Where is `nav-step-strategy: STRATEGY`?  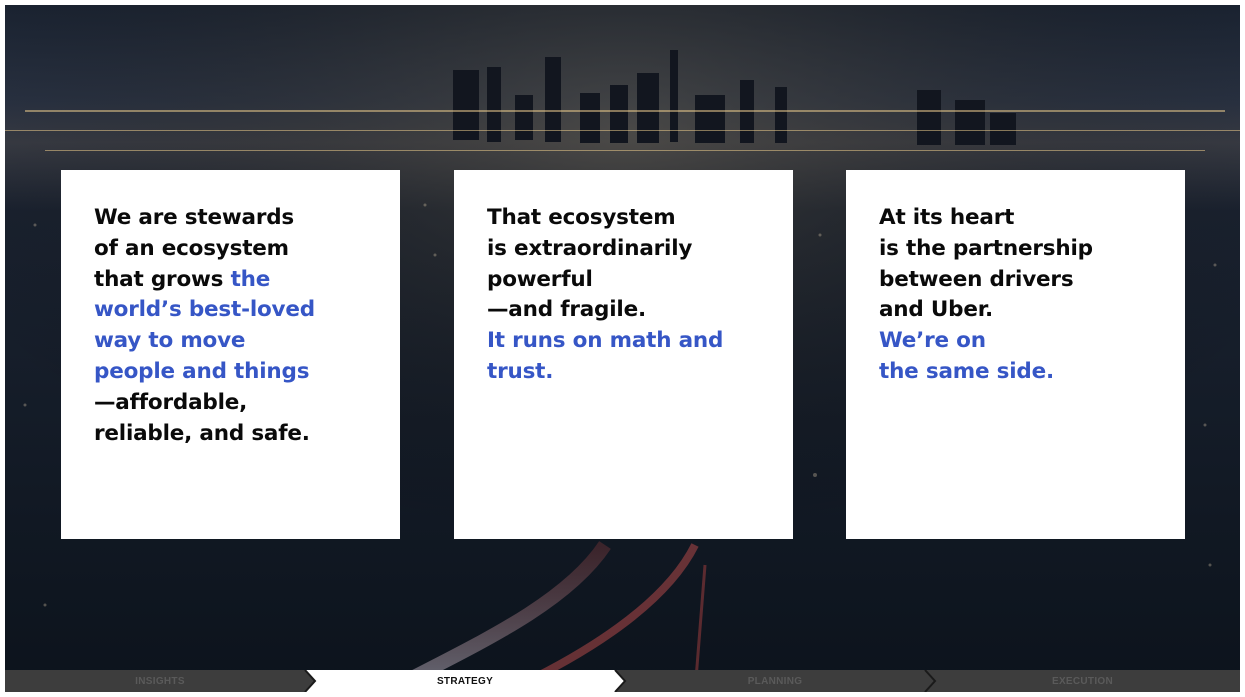
nav-step-strategy: STRATEGY is located at coordinates (465, 681).